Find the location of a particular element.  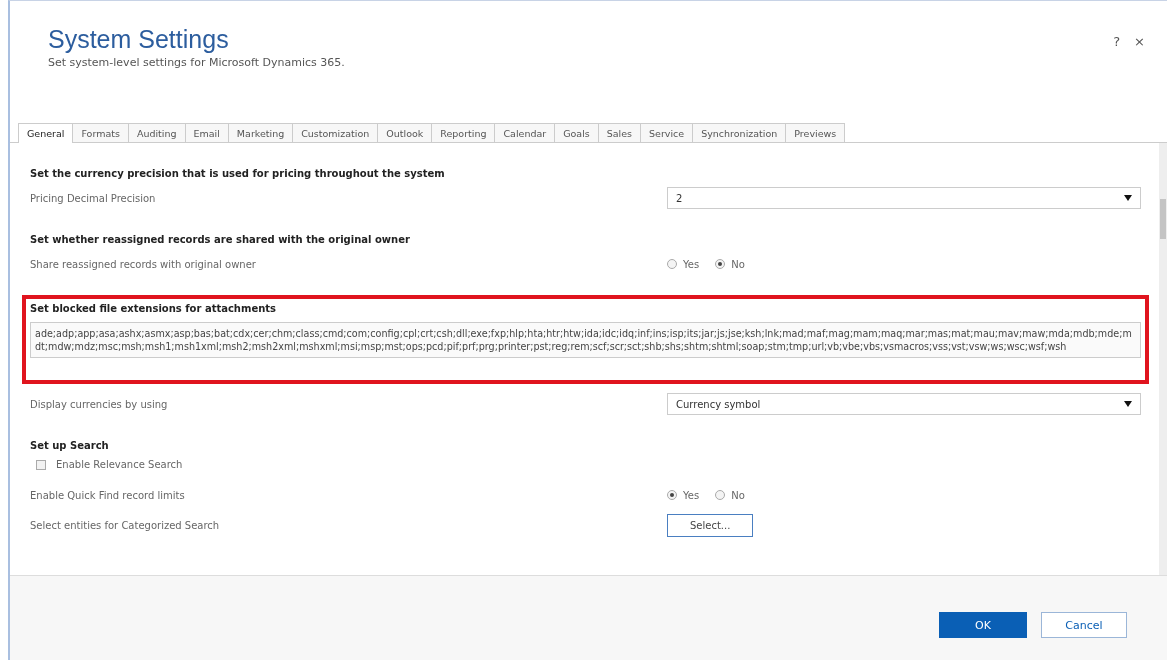

scrollbar is located at coordinates (1163, 359).